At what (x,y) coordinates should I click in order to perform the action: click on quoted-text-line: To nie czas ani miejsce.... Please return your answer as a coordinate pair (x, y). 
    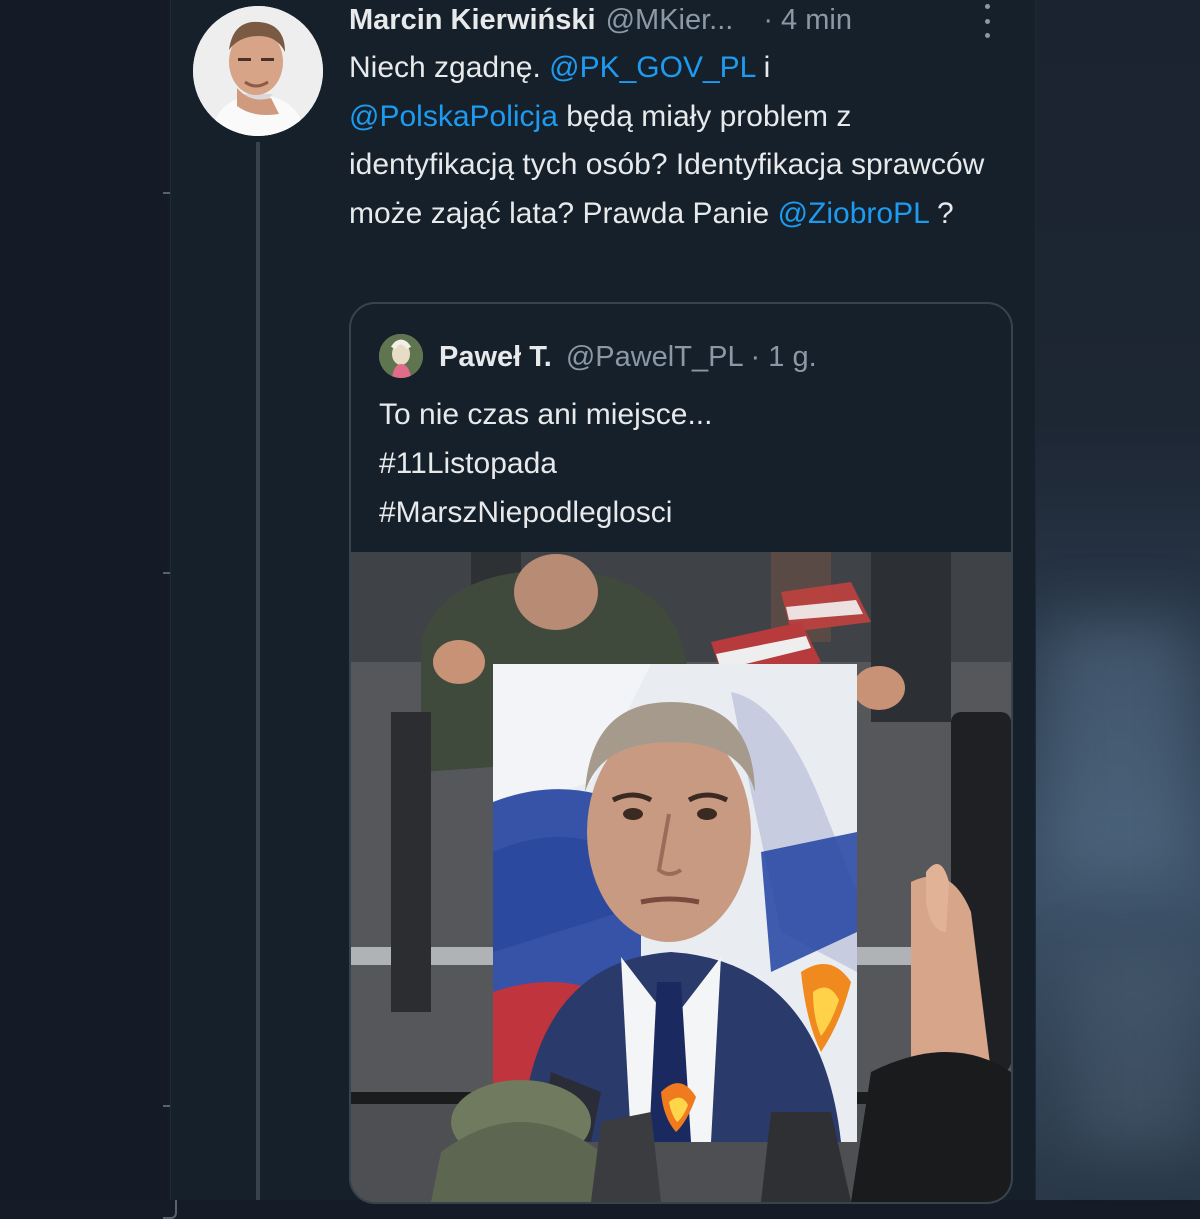
    Looking at the image, I should click on (546, 414).